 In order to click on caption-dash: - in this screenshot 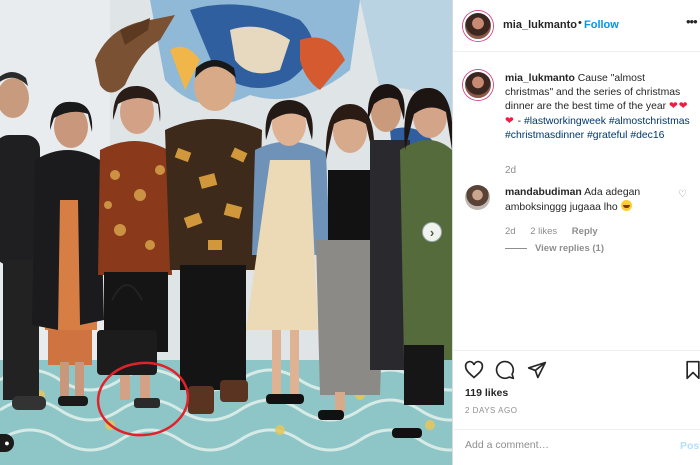, I will do `click(519, 121)`.